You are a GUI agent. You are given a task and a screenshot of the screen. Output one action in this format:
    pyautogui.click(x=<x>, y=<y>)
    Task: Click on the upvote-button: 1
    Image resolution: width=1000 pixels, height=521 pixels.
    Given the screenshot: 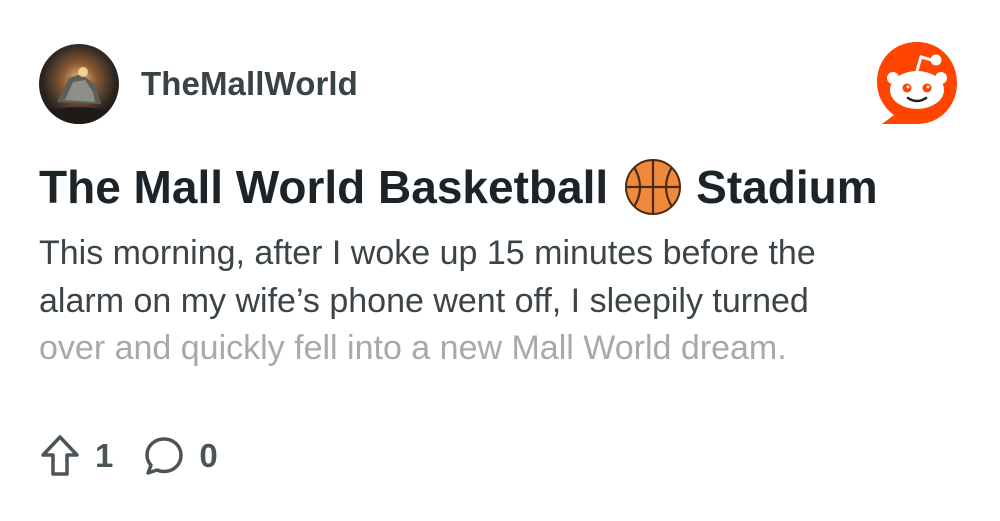 What is the action you would take?
    pyautogui.click(x=76, y=456)
    